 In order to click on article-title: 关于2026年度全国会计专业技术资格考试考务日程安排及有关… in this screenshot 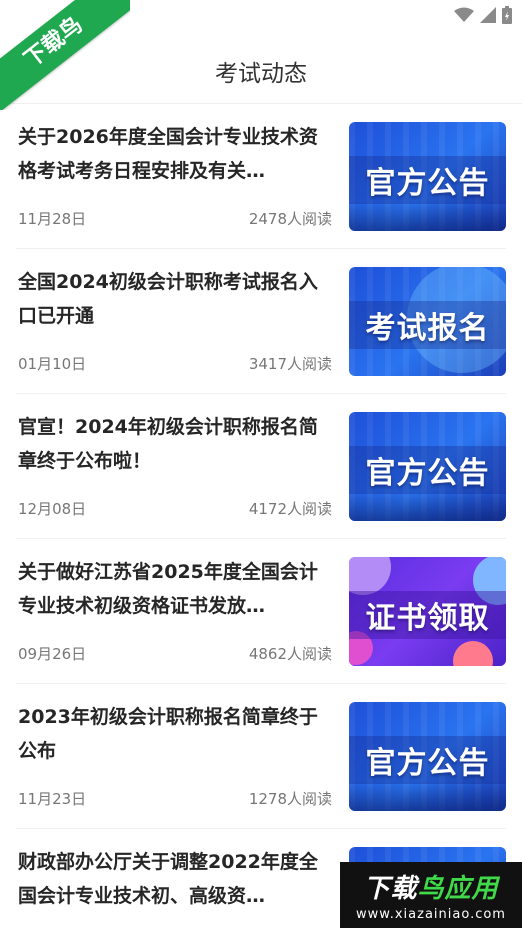, I will do `click(168, 154)`.